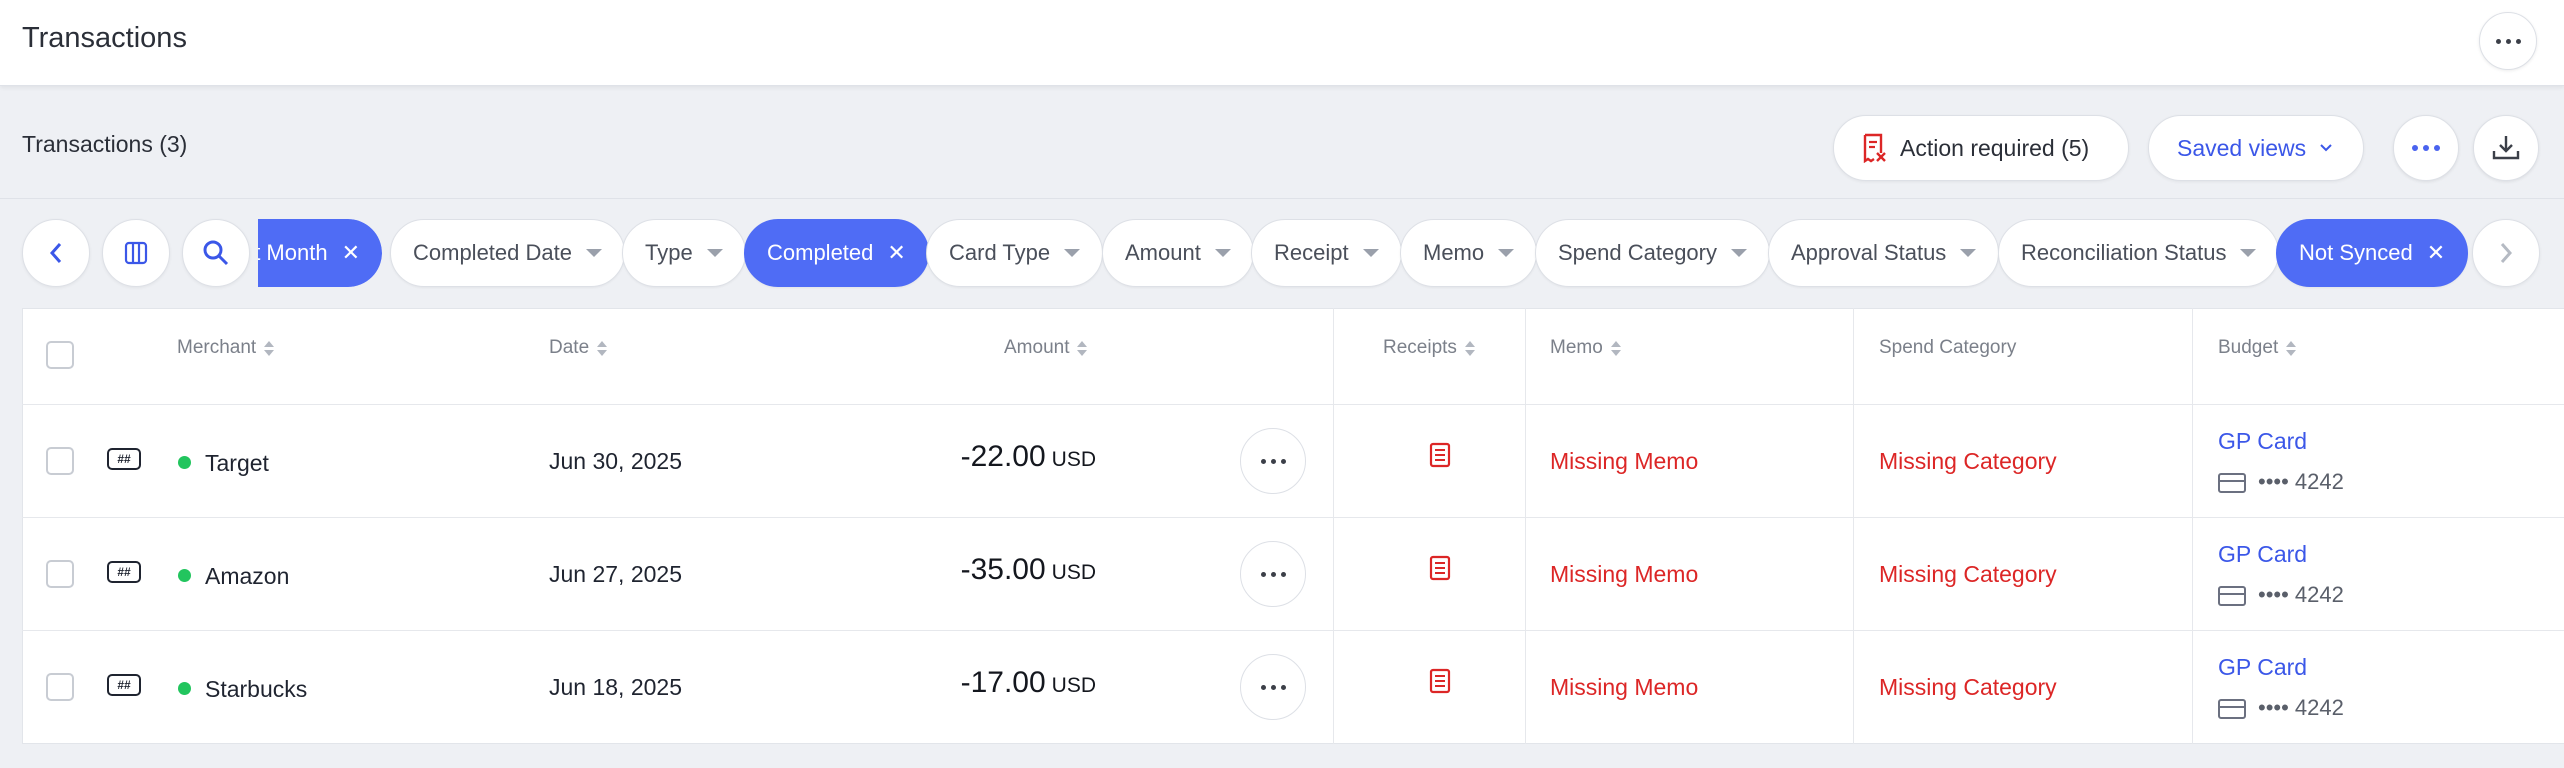  I want to click on chevron-right-icon, so click(2506, 253).